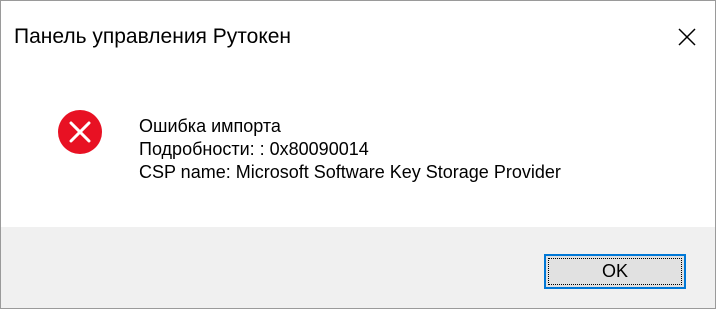  I want to click on close-icon, so click(687, 37).